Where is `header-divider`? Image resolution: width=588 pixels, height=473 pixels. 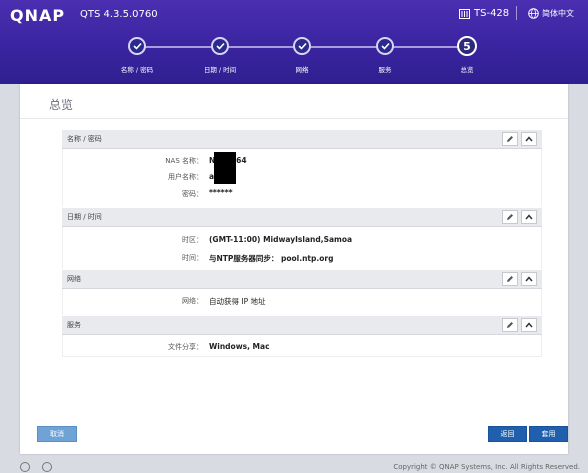 header-divider is located at coordinates (516, 13).